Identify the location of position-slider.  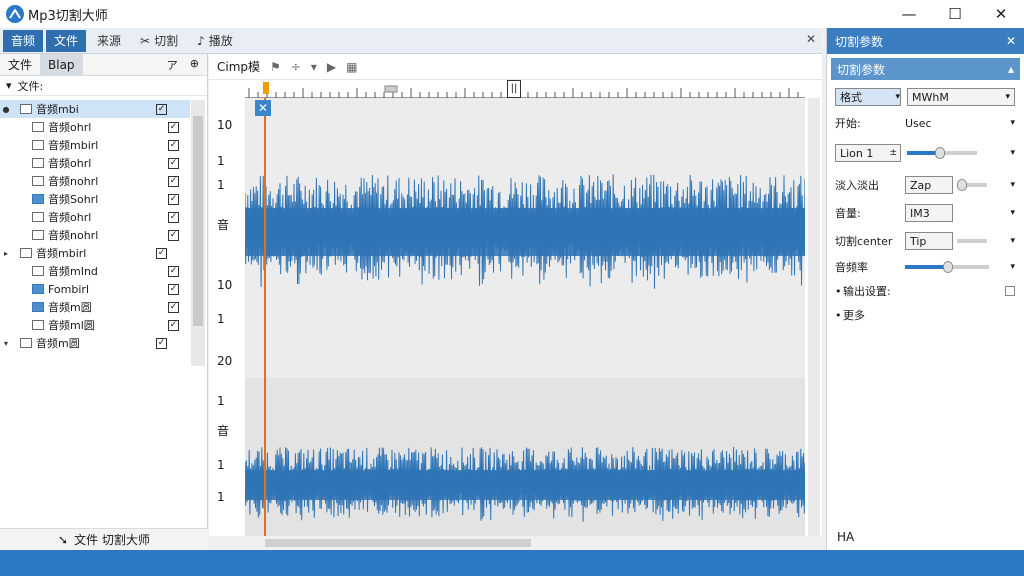
(942, 153).